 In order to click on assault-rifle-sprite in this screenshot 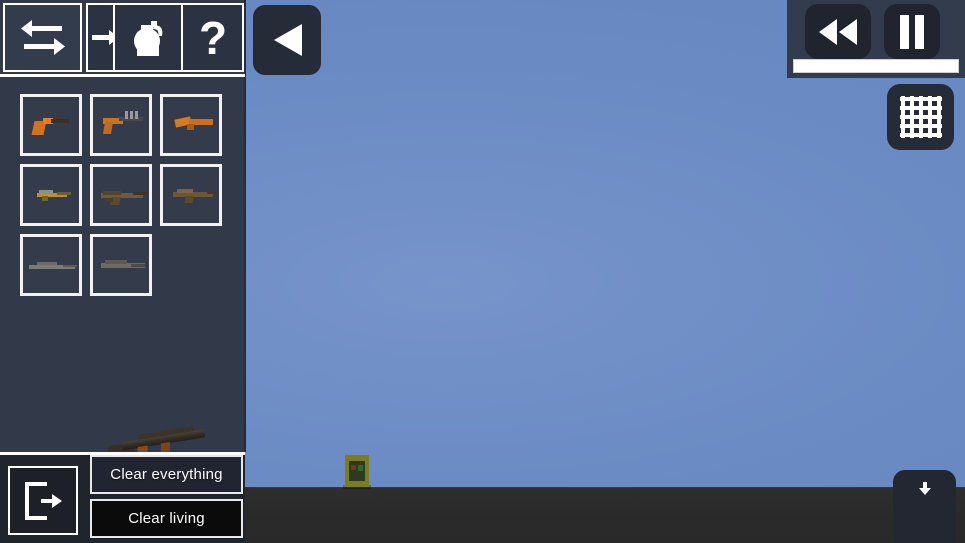, I will do `click(121, 195)`.